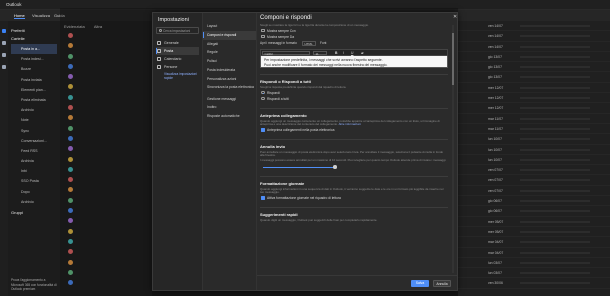 The width and height of the screenshot is (610, 296). I want to click on sub-customize-actions: Personalizza azioni, so click(229, 79).